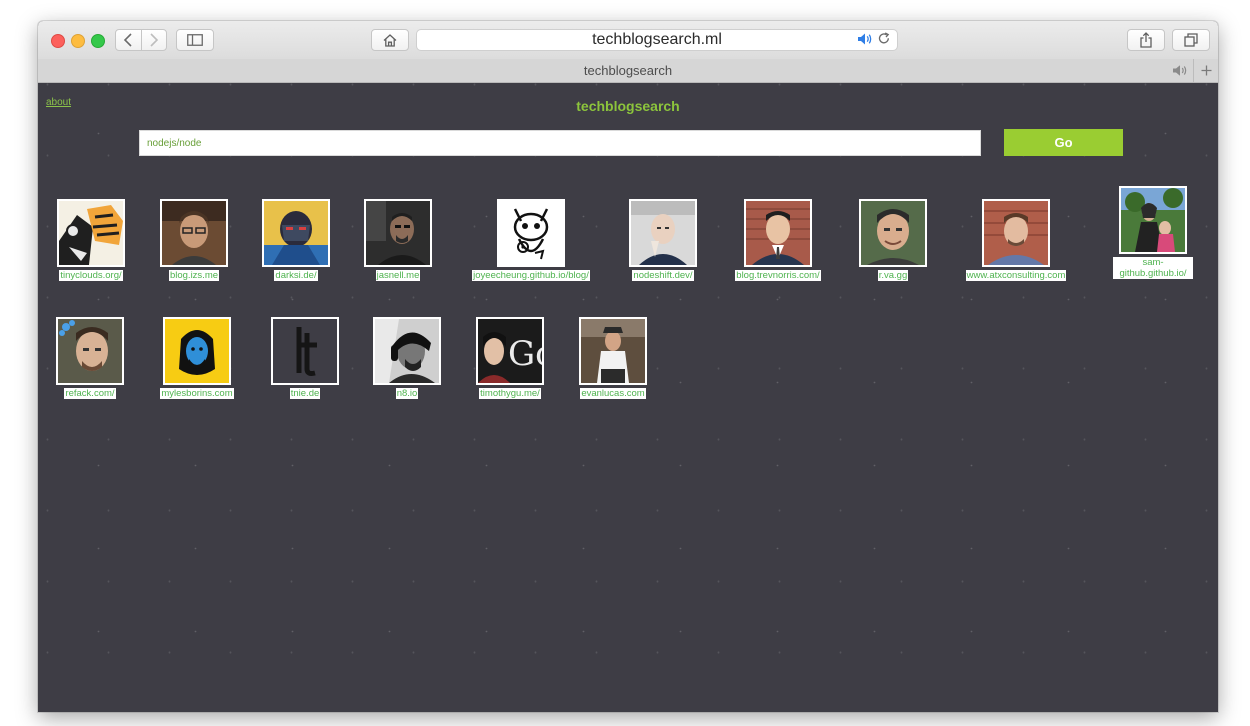 This screenshot has width=1250, height=726. What do you see at coordinates (613, 393) in the screenshot?
I see `result-link: evanlucas.com` at bounding box center [613, 393].